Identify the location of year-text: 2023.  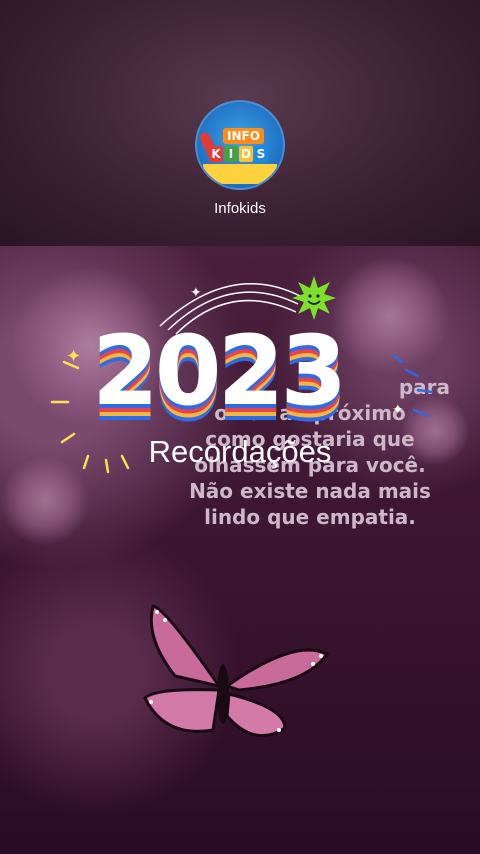
(219, 371).